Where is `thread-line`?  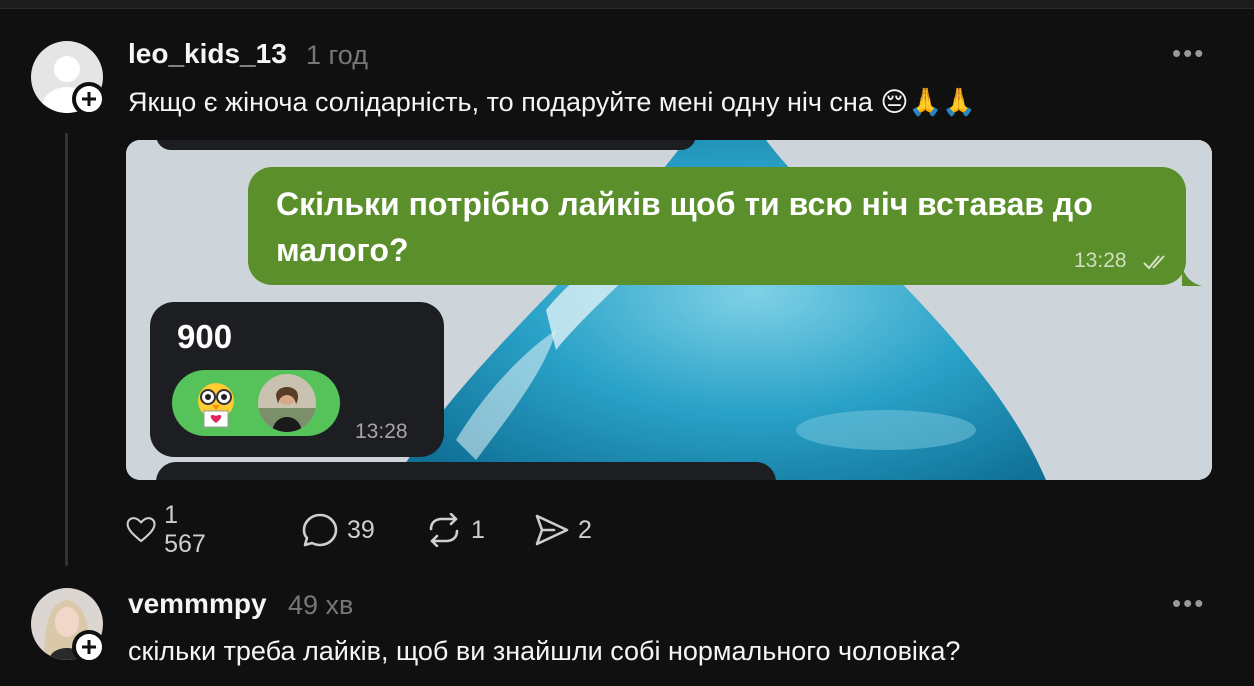 thread-line is located at coordinates (66, 349).